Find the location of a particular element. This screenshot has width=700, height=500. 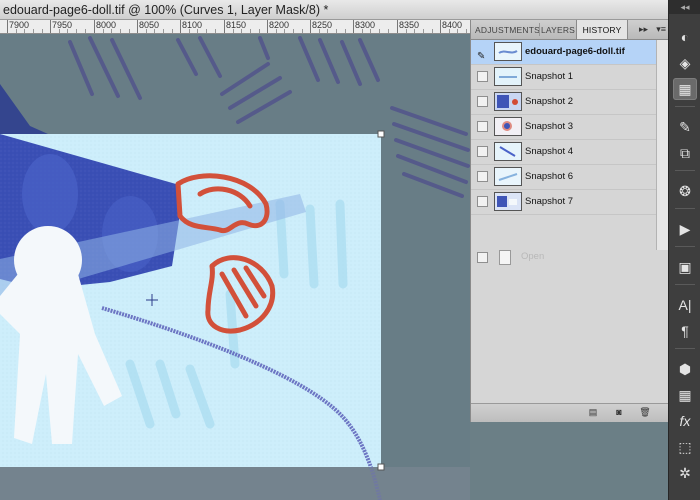

history-item: Snapshot 1 is located at coordinates (563, 77).